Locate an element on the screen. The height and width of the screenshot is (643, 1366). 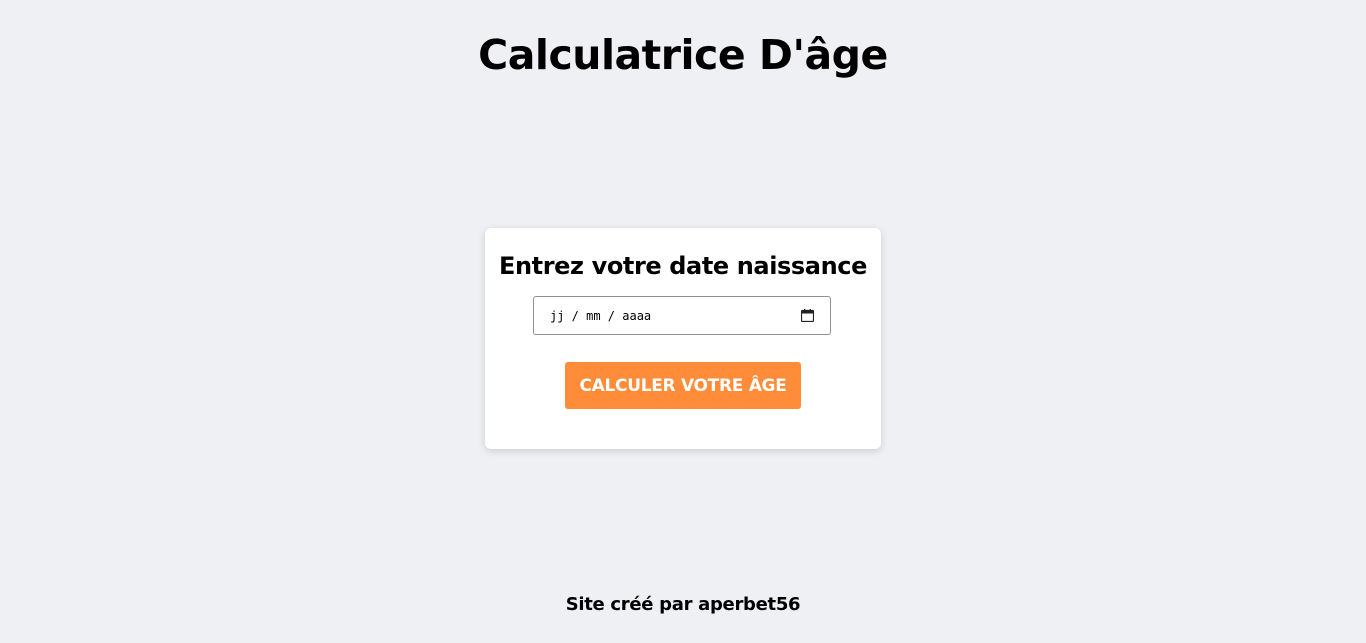
form-heading: Entrez votre date naissance is located at coordinates (682, 266).